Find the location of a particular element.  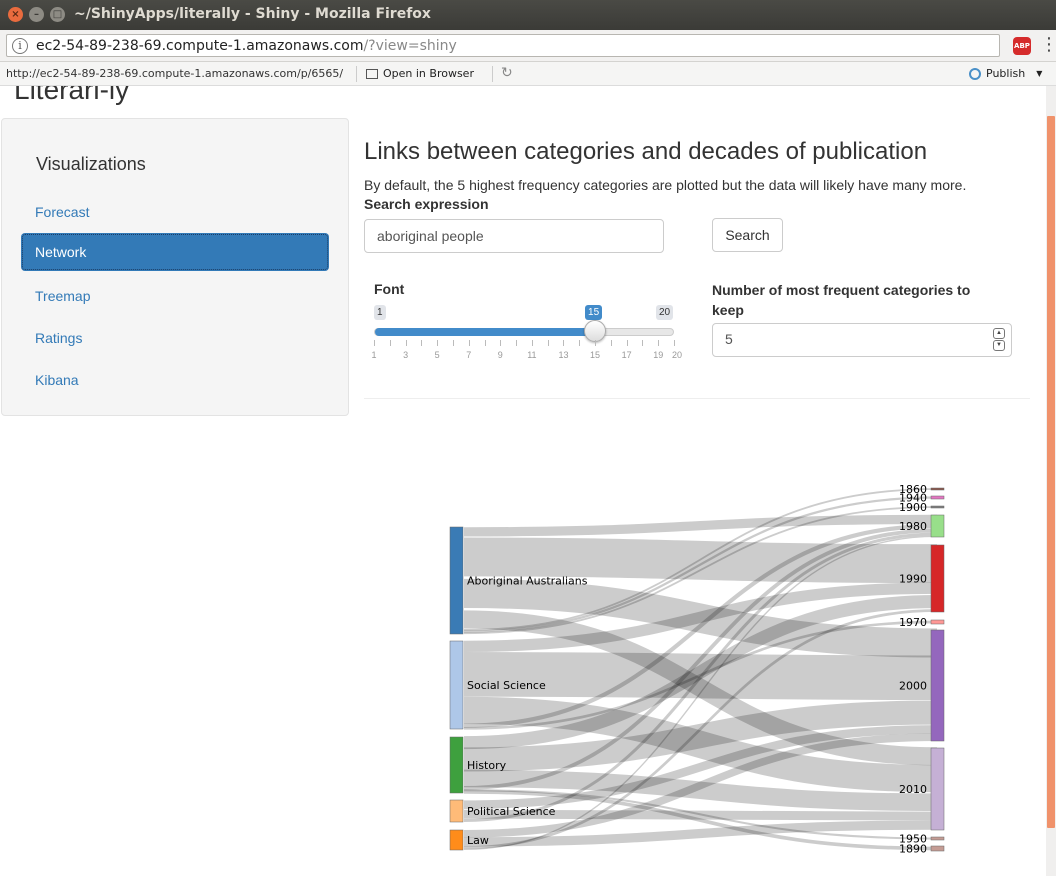

window-close-icon: × is located at coordinates (15, 14).